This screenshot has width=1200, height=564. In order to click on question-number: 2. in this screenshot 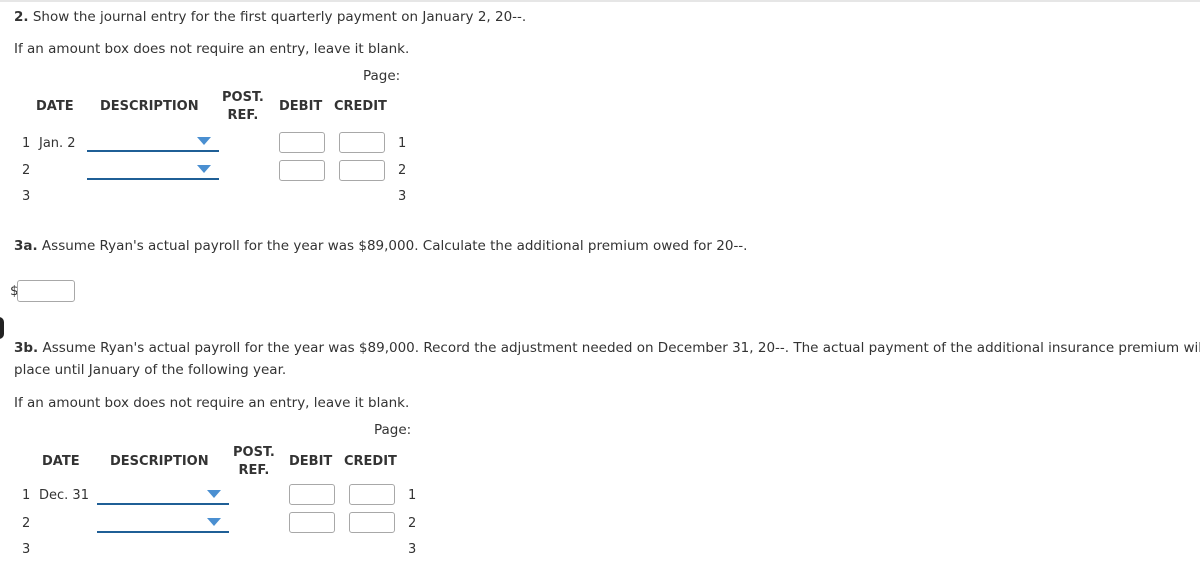, I will do `click(21, 17)`.